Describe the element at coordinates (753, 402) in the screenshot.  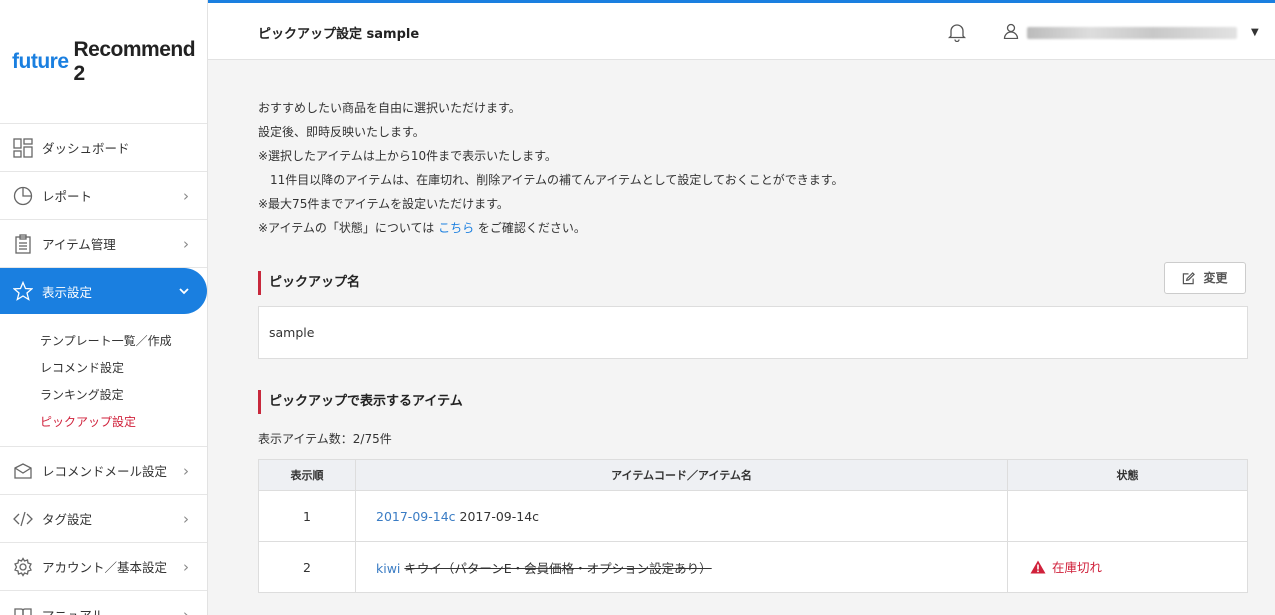
I see `items-heading: ピックアップで表示するアイテム` at that location.